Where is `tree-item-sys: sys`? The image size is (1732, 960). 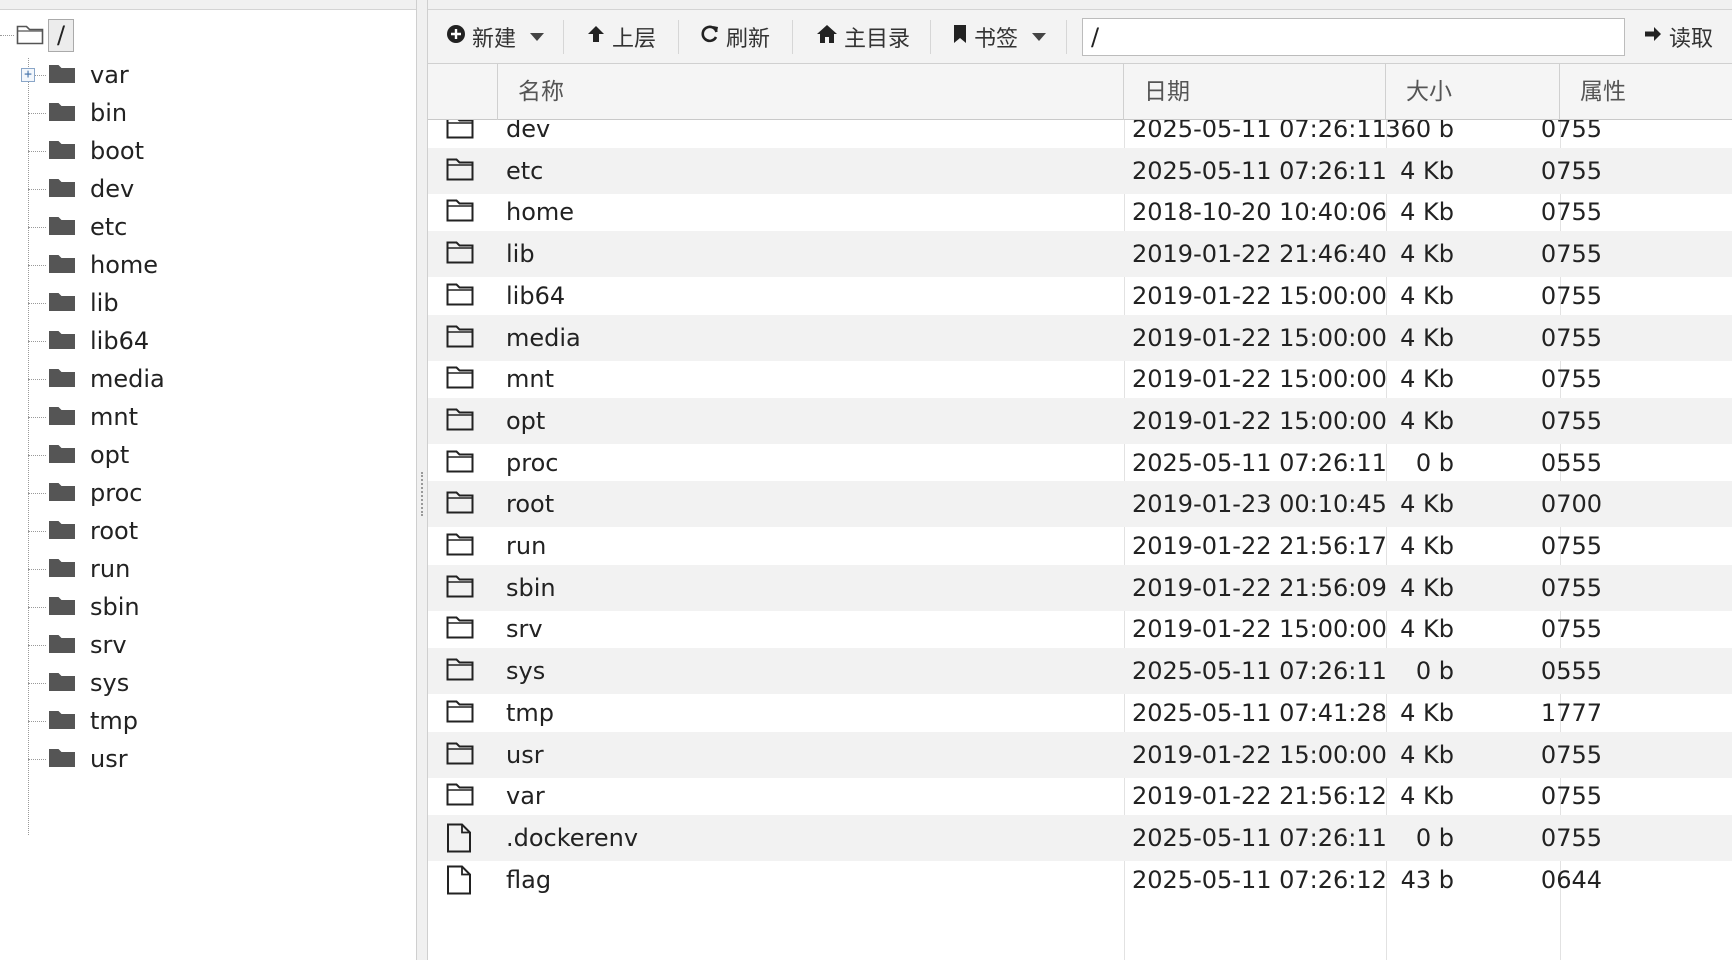 tree-item-sys: sys is located at coordinates (218, 683).